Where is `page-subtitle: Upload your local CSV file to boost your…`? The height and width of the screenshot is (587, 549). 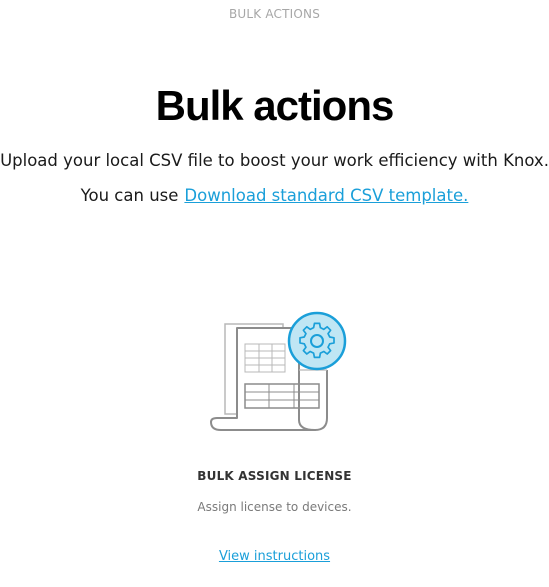 page-subtitle: Upload your local CSV file to boost your… is located at coordinates (274, 160).